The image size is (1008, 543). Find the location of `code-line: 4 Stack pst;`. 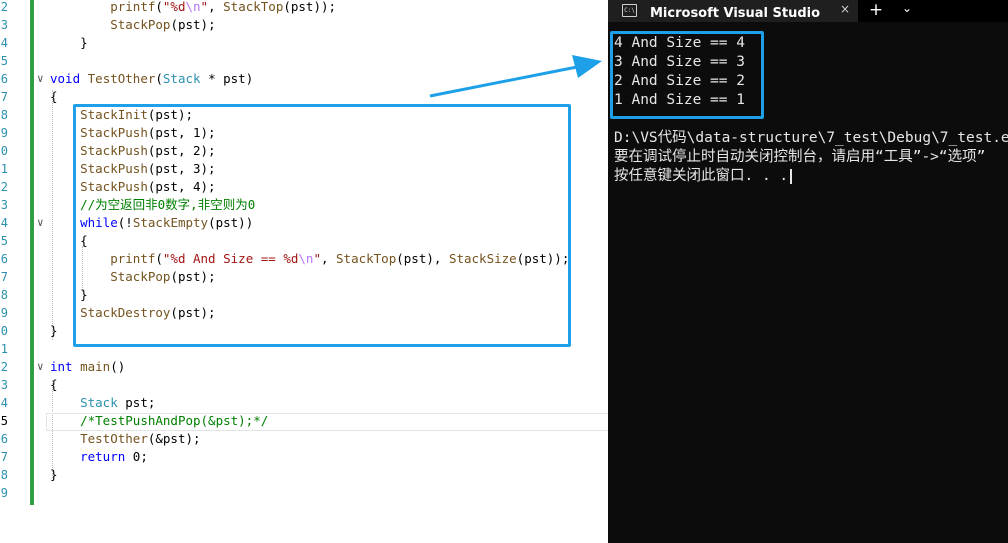

code-line: 4 Stack pst; is located at coordinates (304, 403).